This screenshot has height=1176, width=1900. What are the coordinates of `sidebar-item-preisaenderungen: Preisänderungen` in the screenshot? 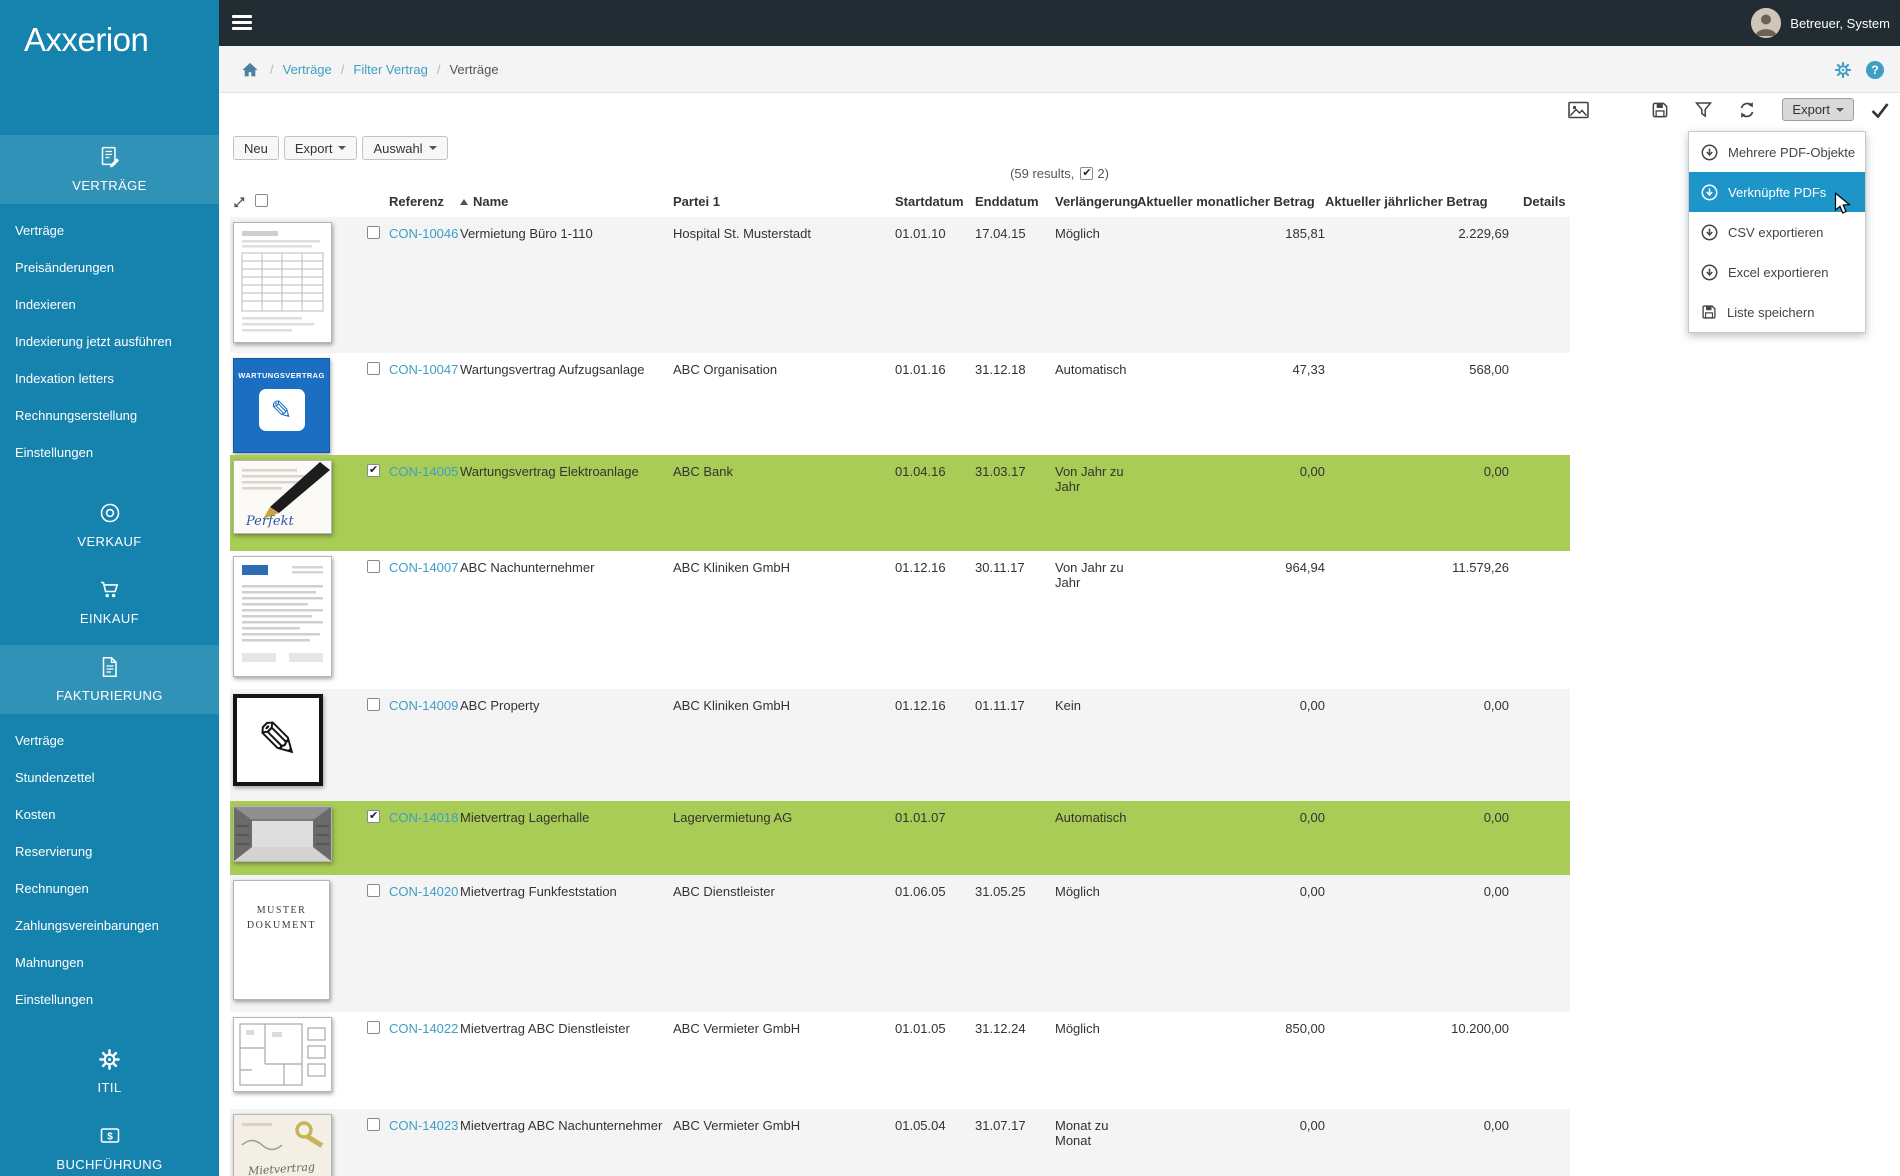 It's located at (109, 267).